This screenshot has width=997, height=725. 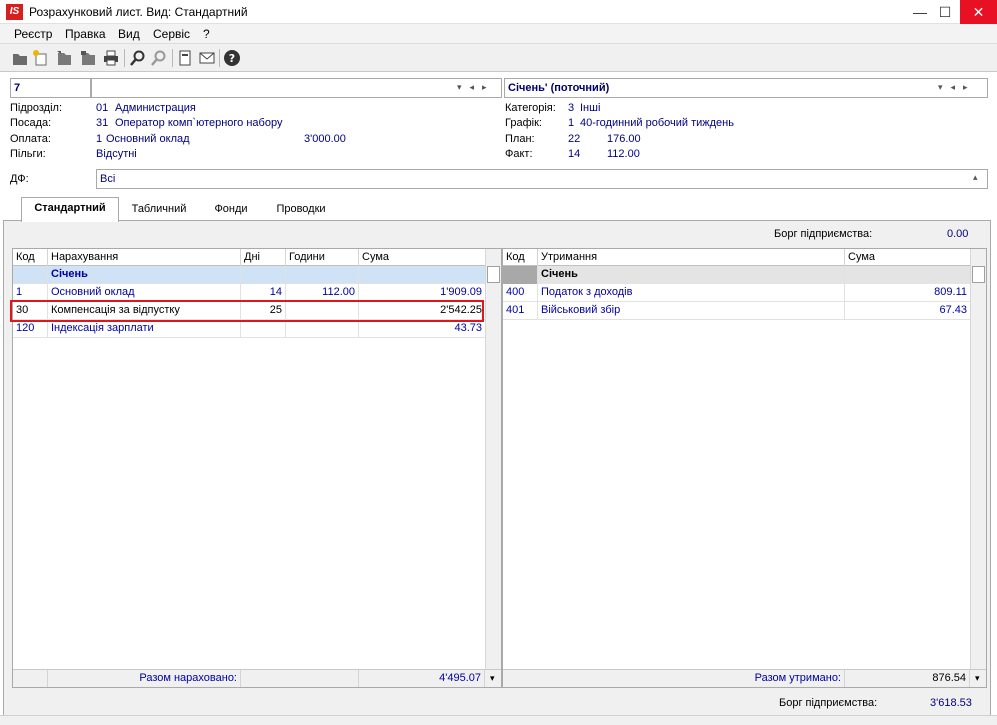 I want to click on position-label: Посада:, so click(x=31, y=123).